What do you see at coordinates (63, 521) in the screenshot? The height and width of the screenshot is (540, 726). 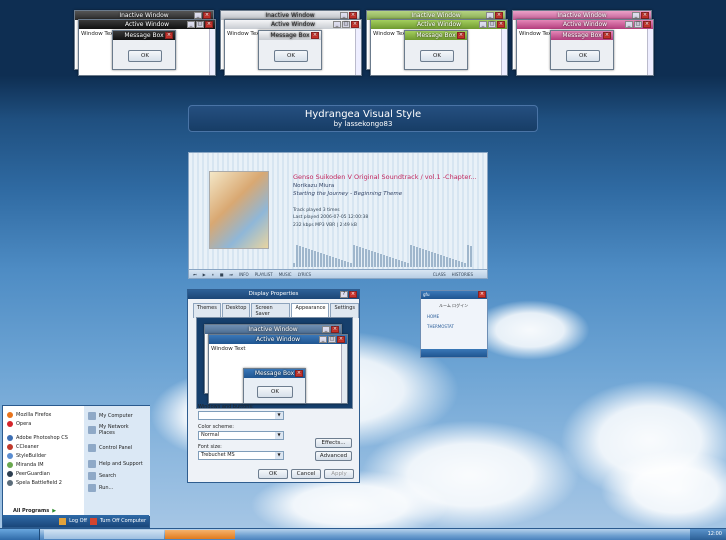 I see `logoff-icon` at bounding box center [63, 521].